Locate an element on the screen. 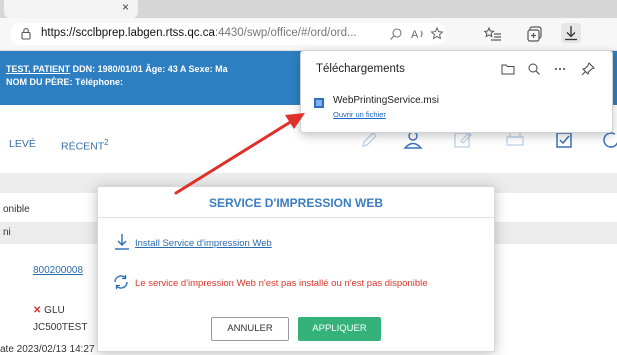 The image size is (617, 355). patient-details: DDN: 1980/01/01 Âge: 43 A Sexe: Ma is located at coordinates (149, 69).